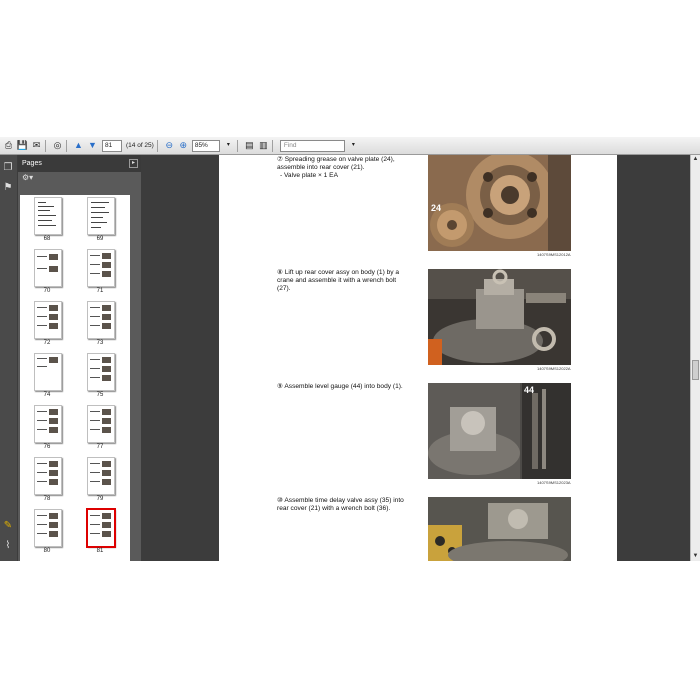 This screenshot has width=700, height=700. Describe the element at coordinates (100, 291) in the screenshot. I see `thumbnail-label: 71` at that location.